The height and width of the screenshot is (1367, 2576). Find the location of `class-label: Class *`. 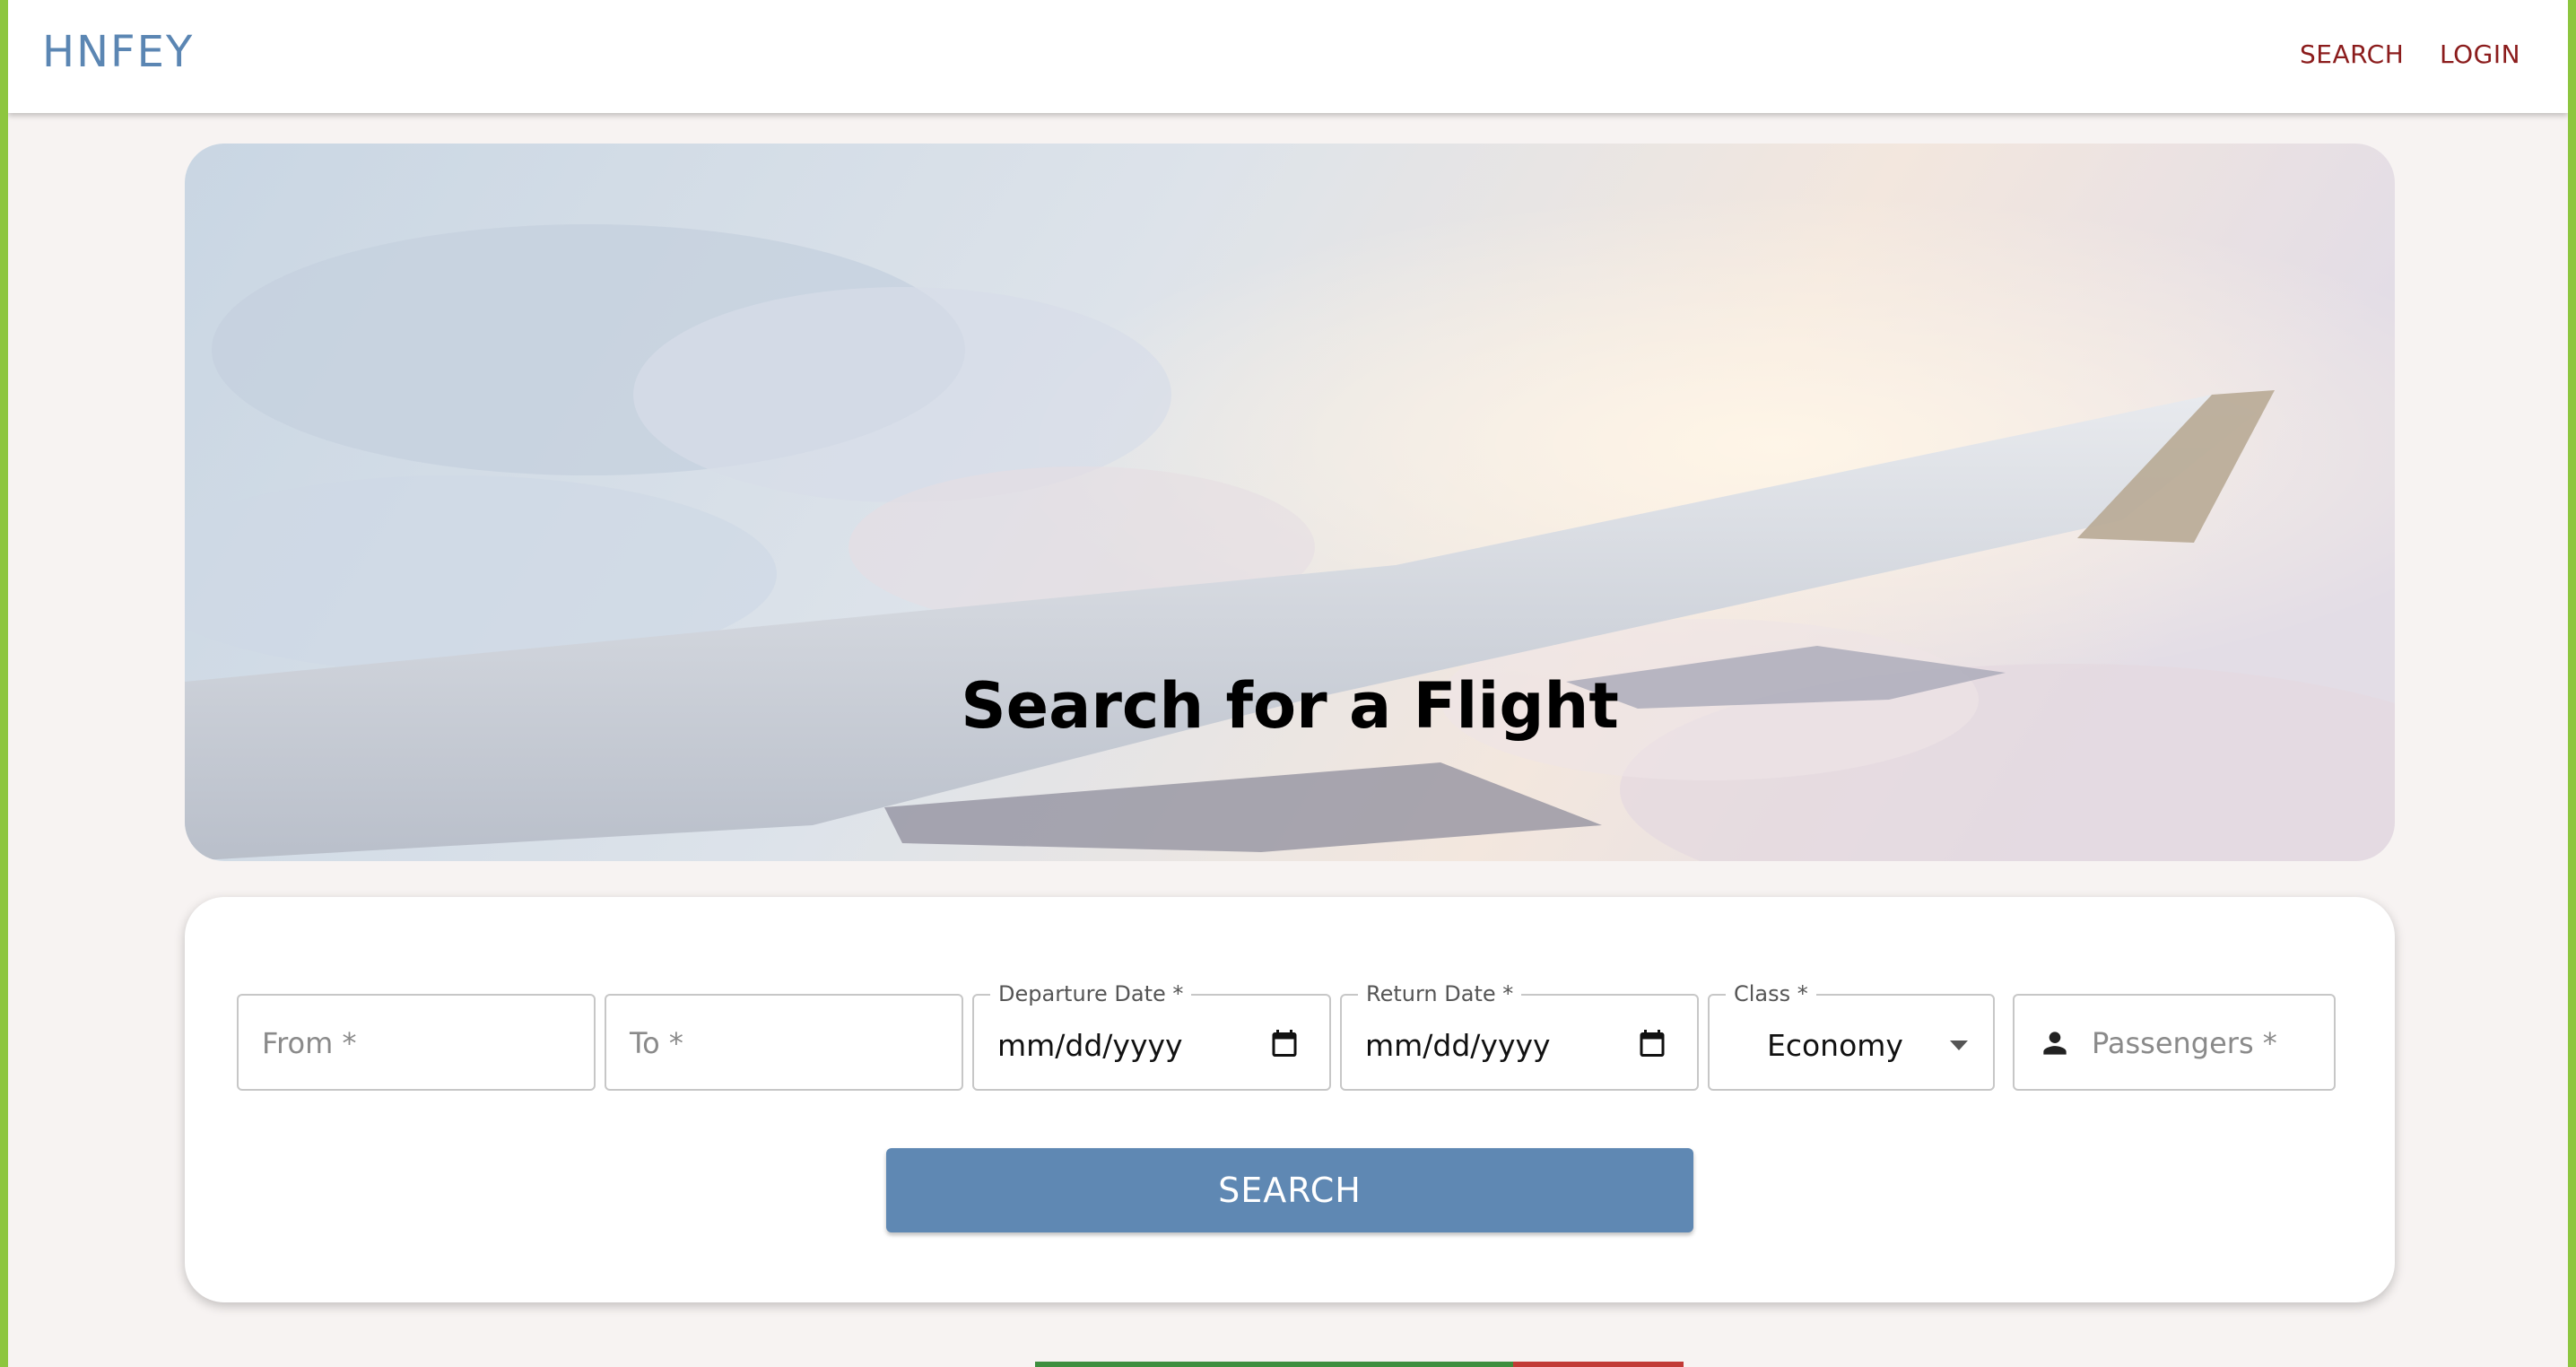

class-label: Class * is located at coordinates (1771, 993).